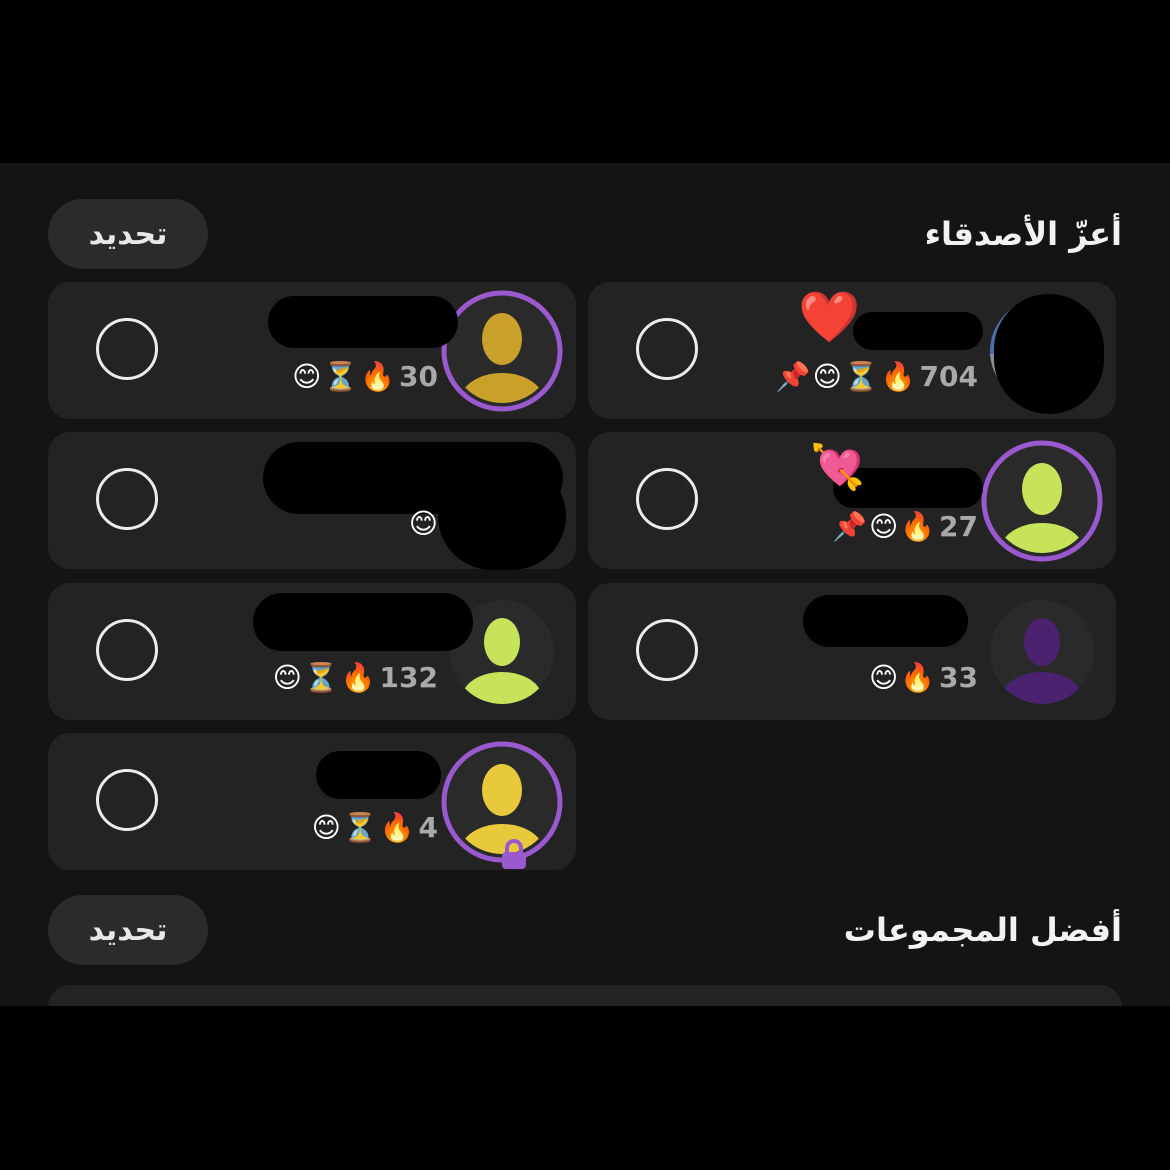 The width and height of the screenshot is (1170, 1170). What do you see at coordinates (428, 827) in the screenshot?
I see `streak-count: 4` at bounding box center [428, 827].